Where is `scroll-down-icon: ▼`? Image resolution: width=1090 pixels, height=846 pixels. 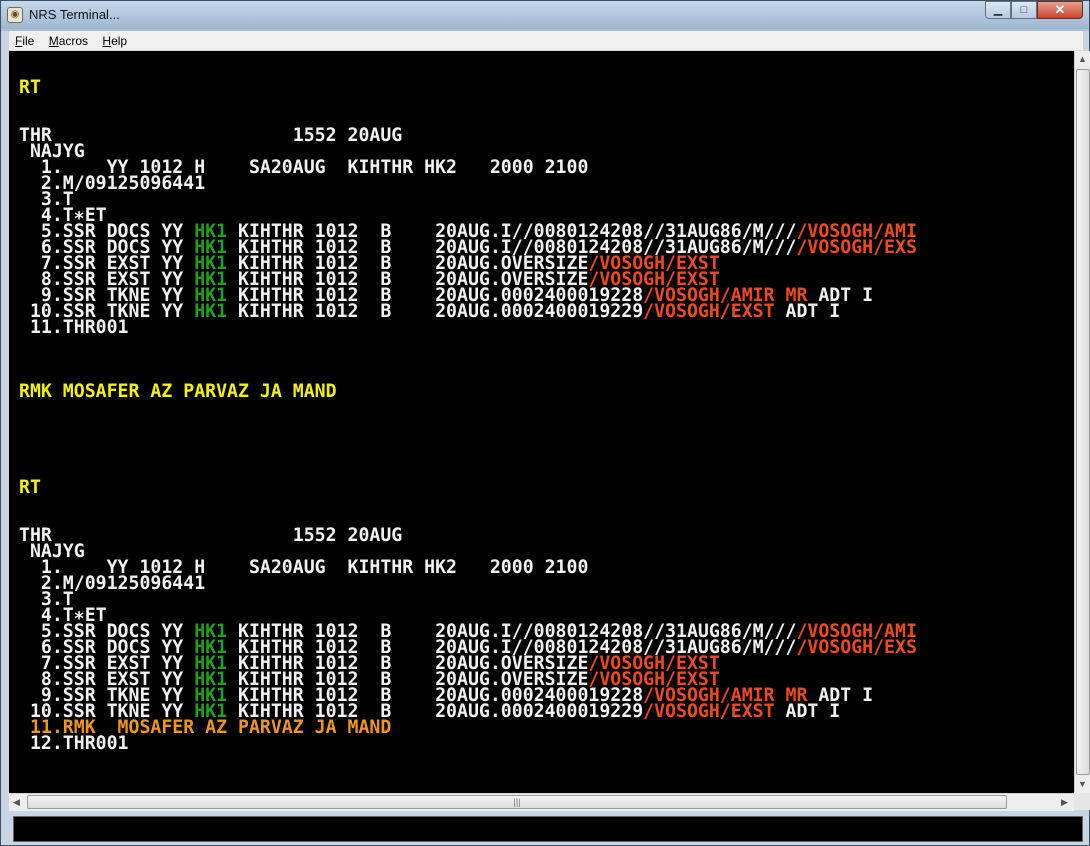 scroll-down-icon: ▼ is located at coordinates (1082, 784).